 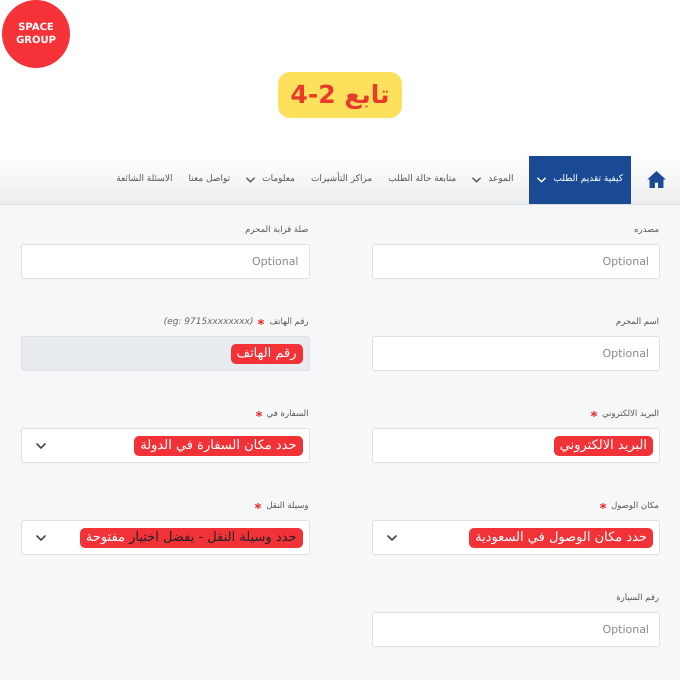 What do you see at coordinates (218, 446) in the screenshot?
I see `annotation-label: حدد مكان السفارة في الدولة` at bounding box center [218, 446].